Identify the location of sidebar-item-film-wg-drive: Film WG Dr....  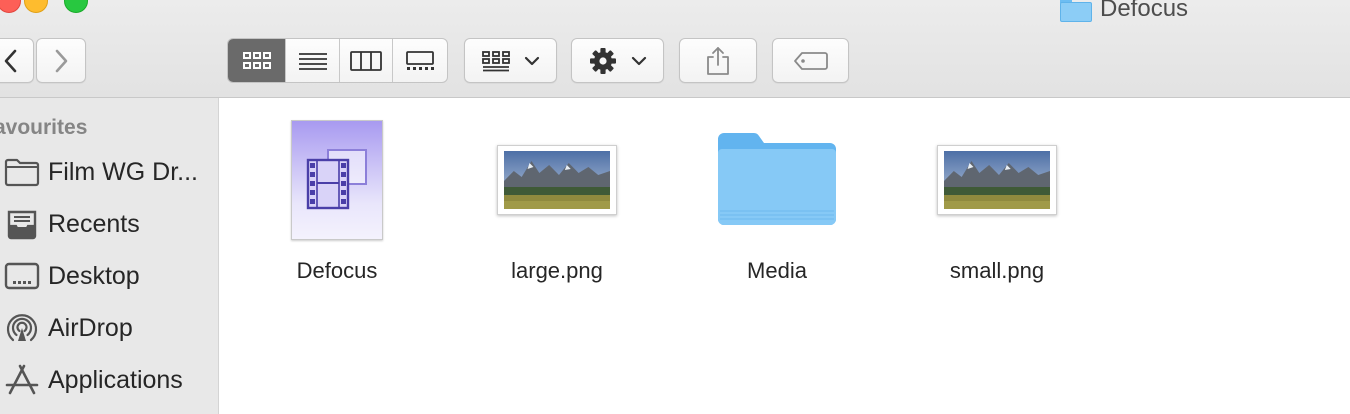
(109, 172).